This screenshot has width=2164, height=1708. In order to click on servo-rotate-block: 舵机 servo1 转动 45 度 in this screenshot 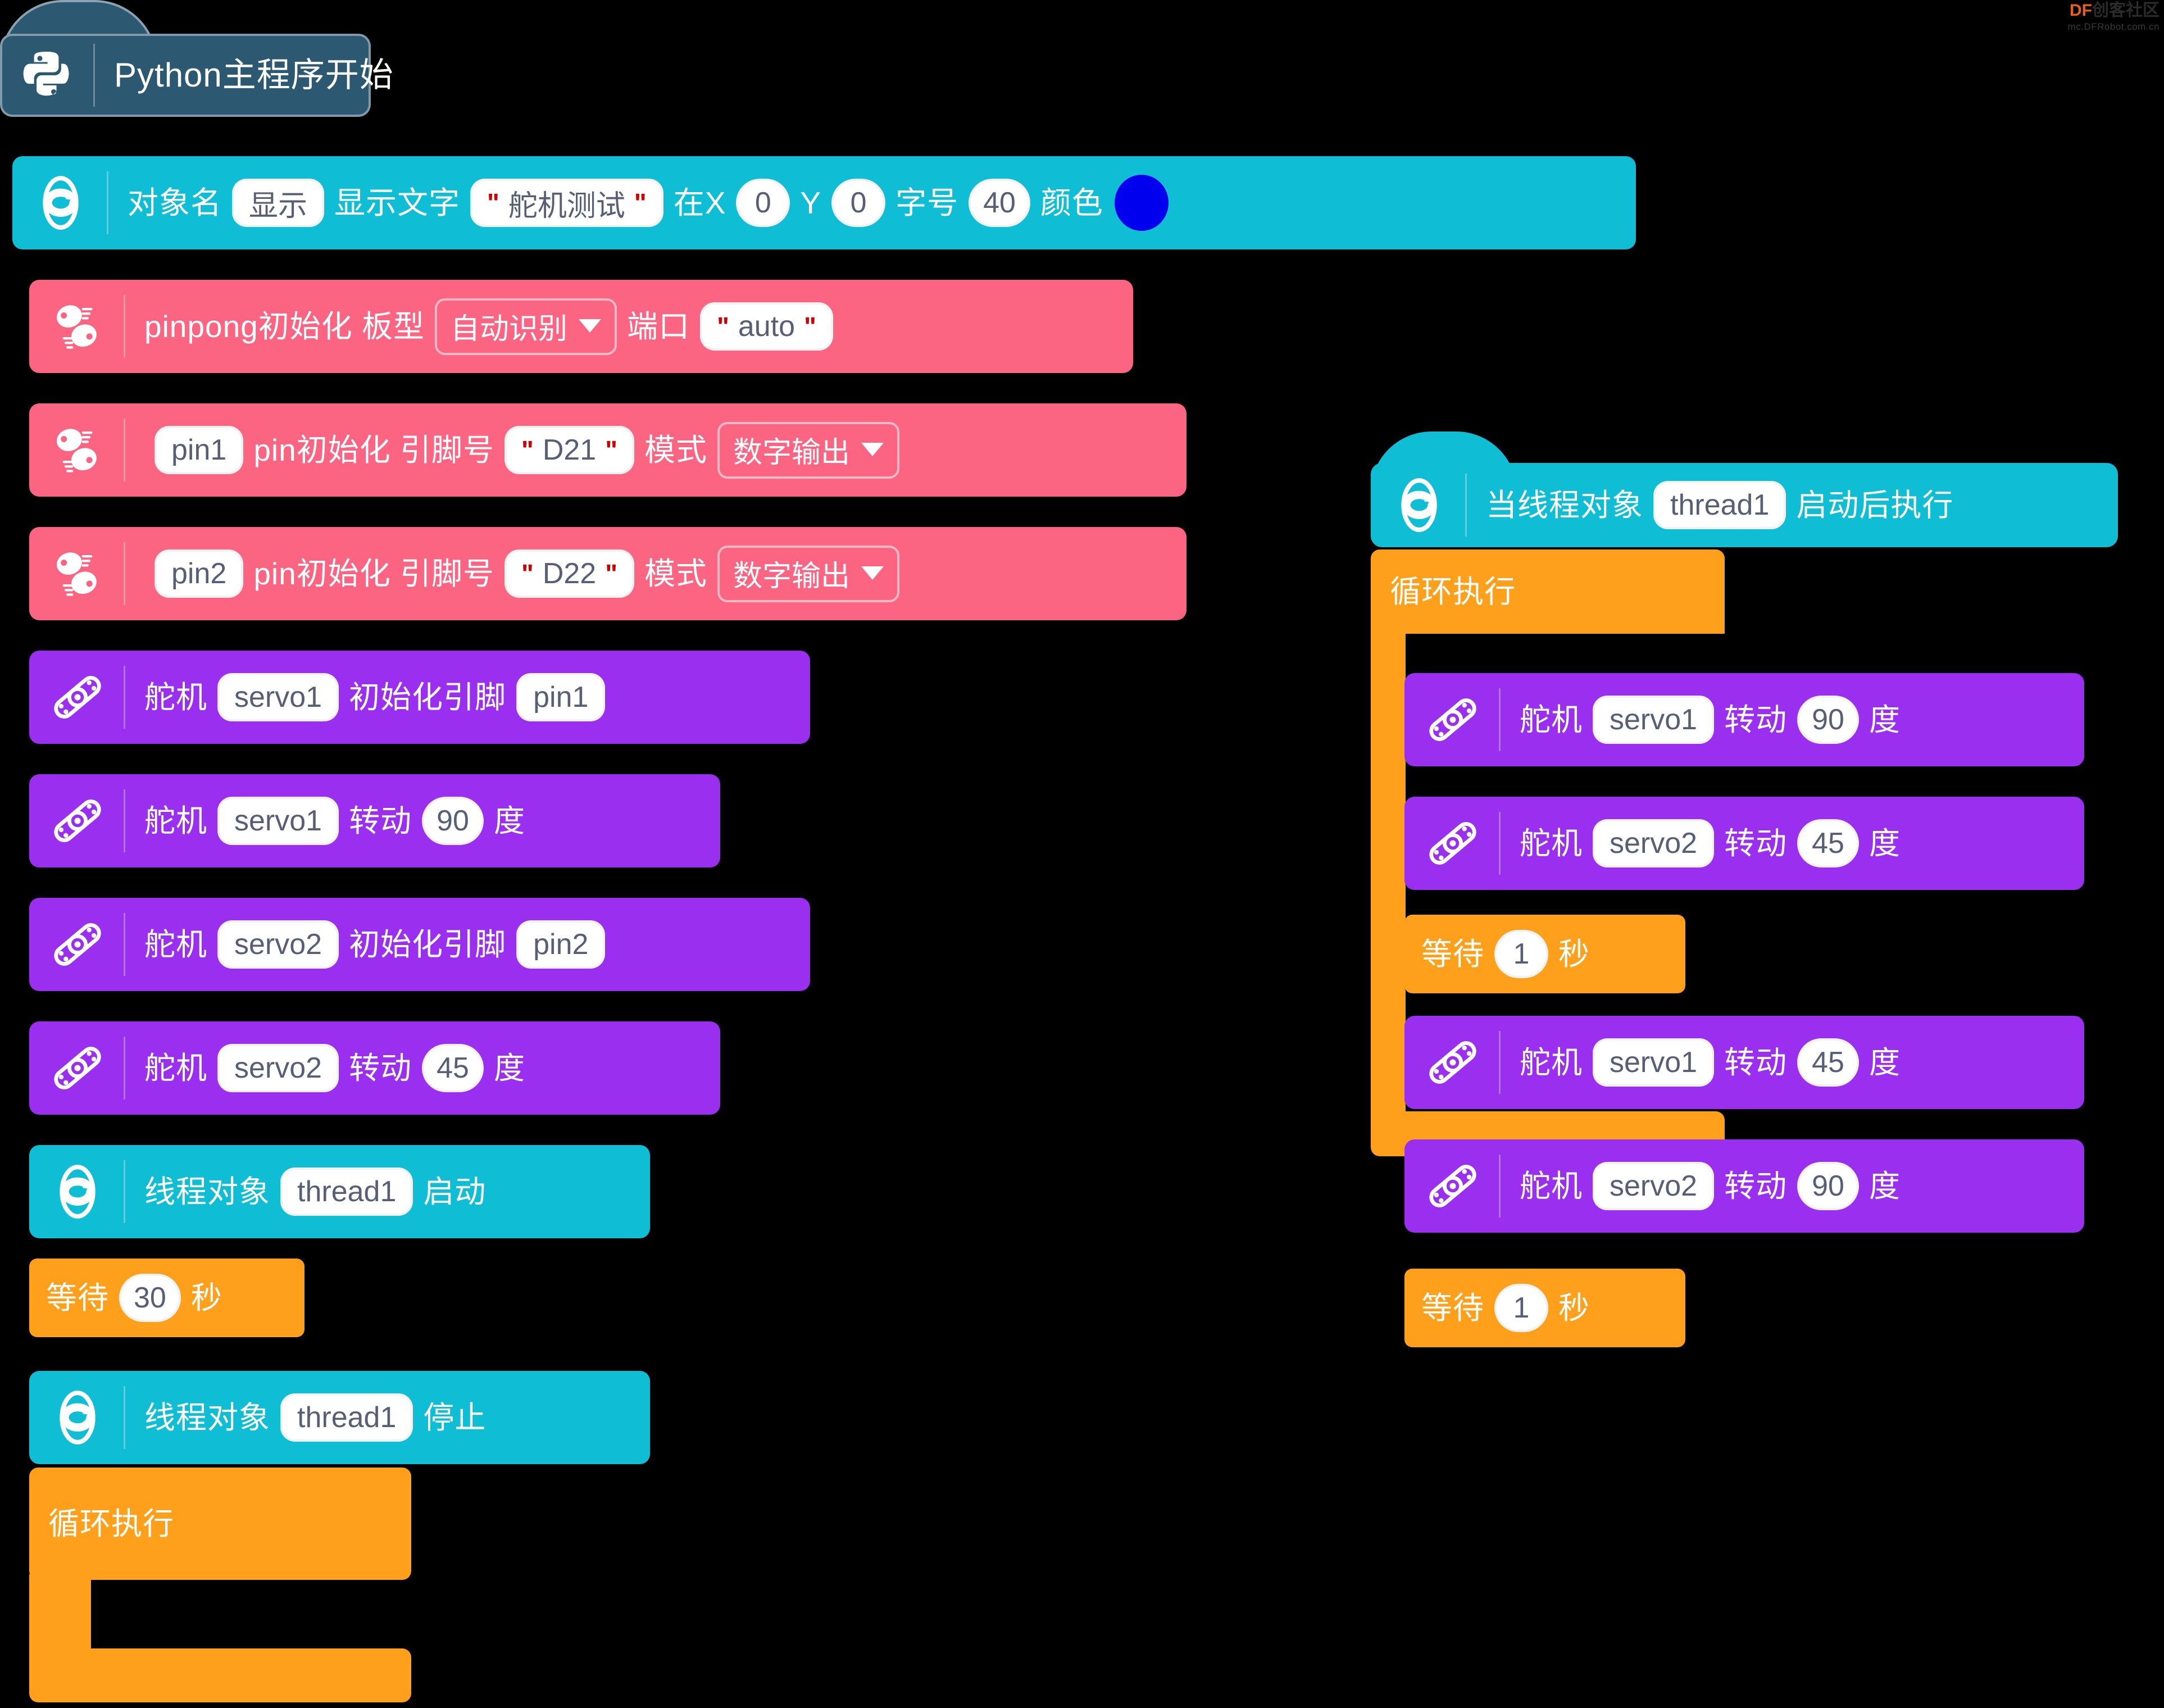, I will do `click(1744, 1062)`.